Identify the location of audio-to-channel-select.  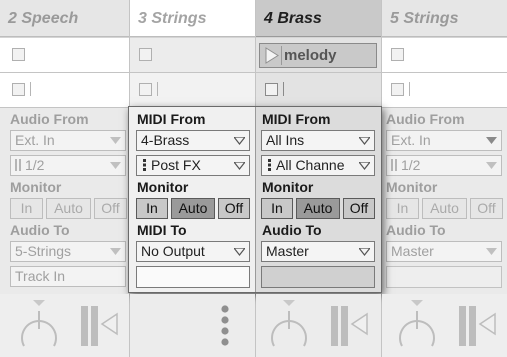
(318, 277).